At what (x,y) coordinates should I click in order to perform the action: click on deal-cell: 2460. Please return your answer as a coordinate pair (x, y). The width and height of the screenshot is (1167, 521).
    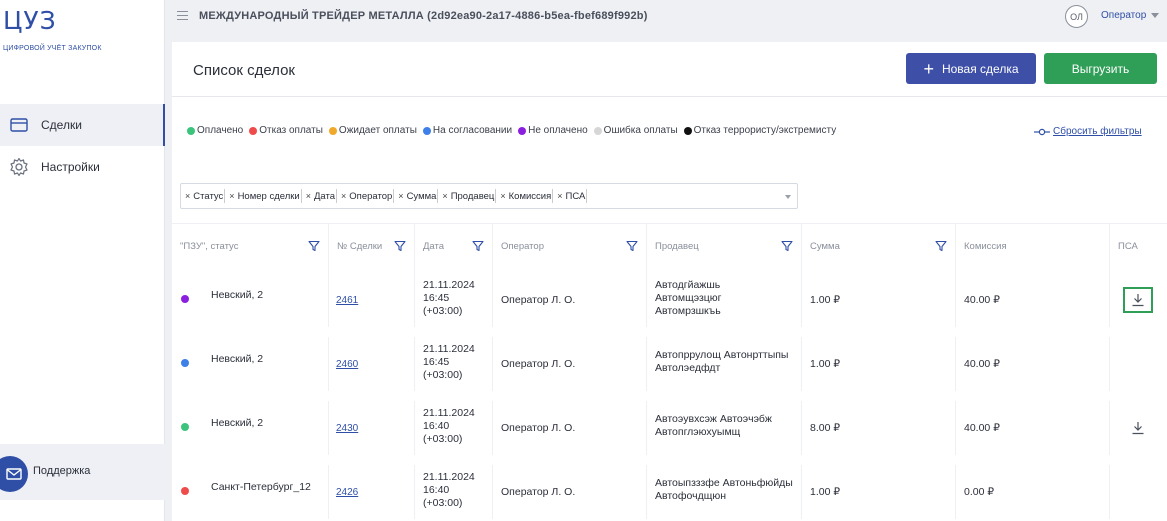
    Looking at the image, I should click on (372, 364).